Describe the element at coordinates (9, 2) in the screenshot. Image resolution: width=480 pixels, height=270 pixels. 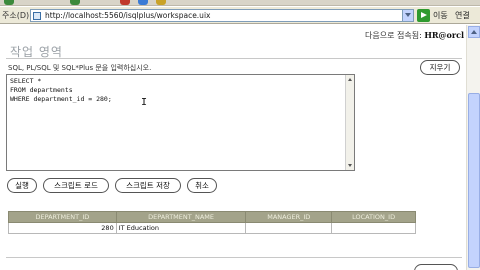
I see `back-icon` at that location.